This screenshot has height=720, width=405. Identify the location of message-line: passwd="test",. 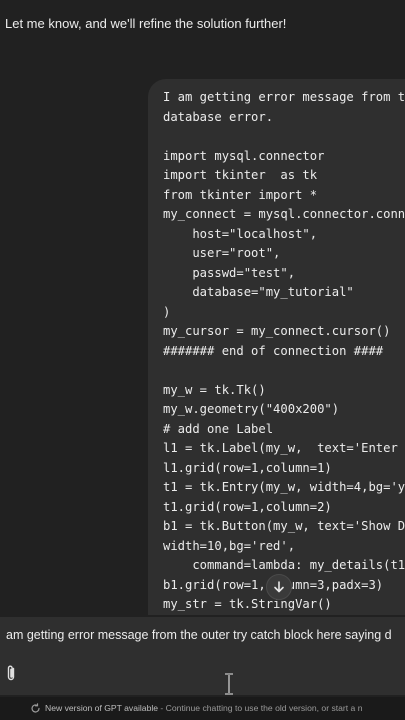
(229, 272).